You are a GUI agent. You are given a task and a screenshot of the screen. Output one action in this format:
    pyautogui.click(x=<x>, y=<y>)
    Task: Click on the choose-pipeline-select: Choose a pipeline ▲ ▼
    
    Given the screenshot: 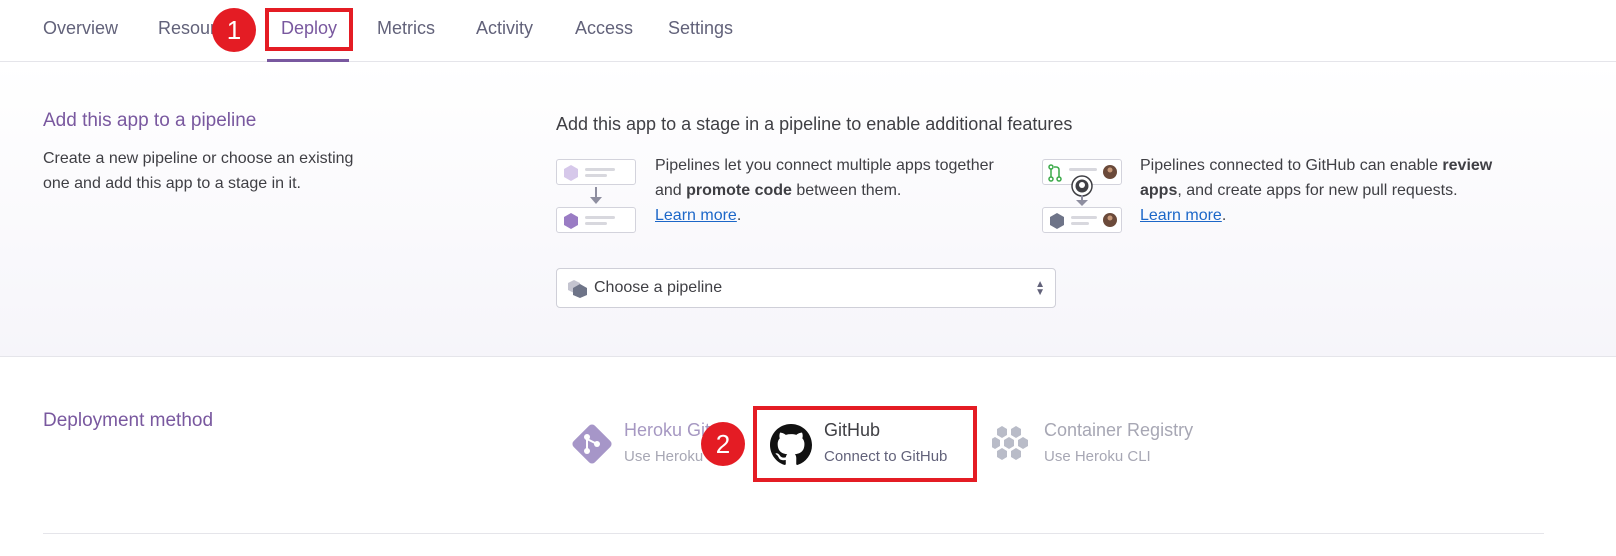 What is the action you would take?
    pyautogui.click(x=806, y=288)
    